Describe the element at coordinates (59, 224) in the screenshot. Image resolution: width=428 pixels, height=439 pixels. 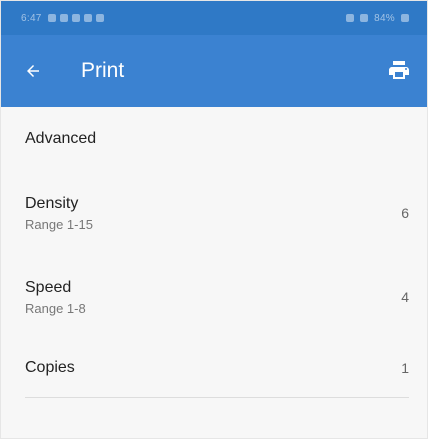
I see `density-range: Range 1-15` at that location.